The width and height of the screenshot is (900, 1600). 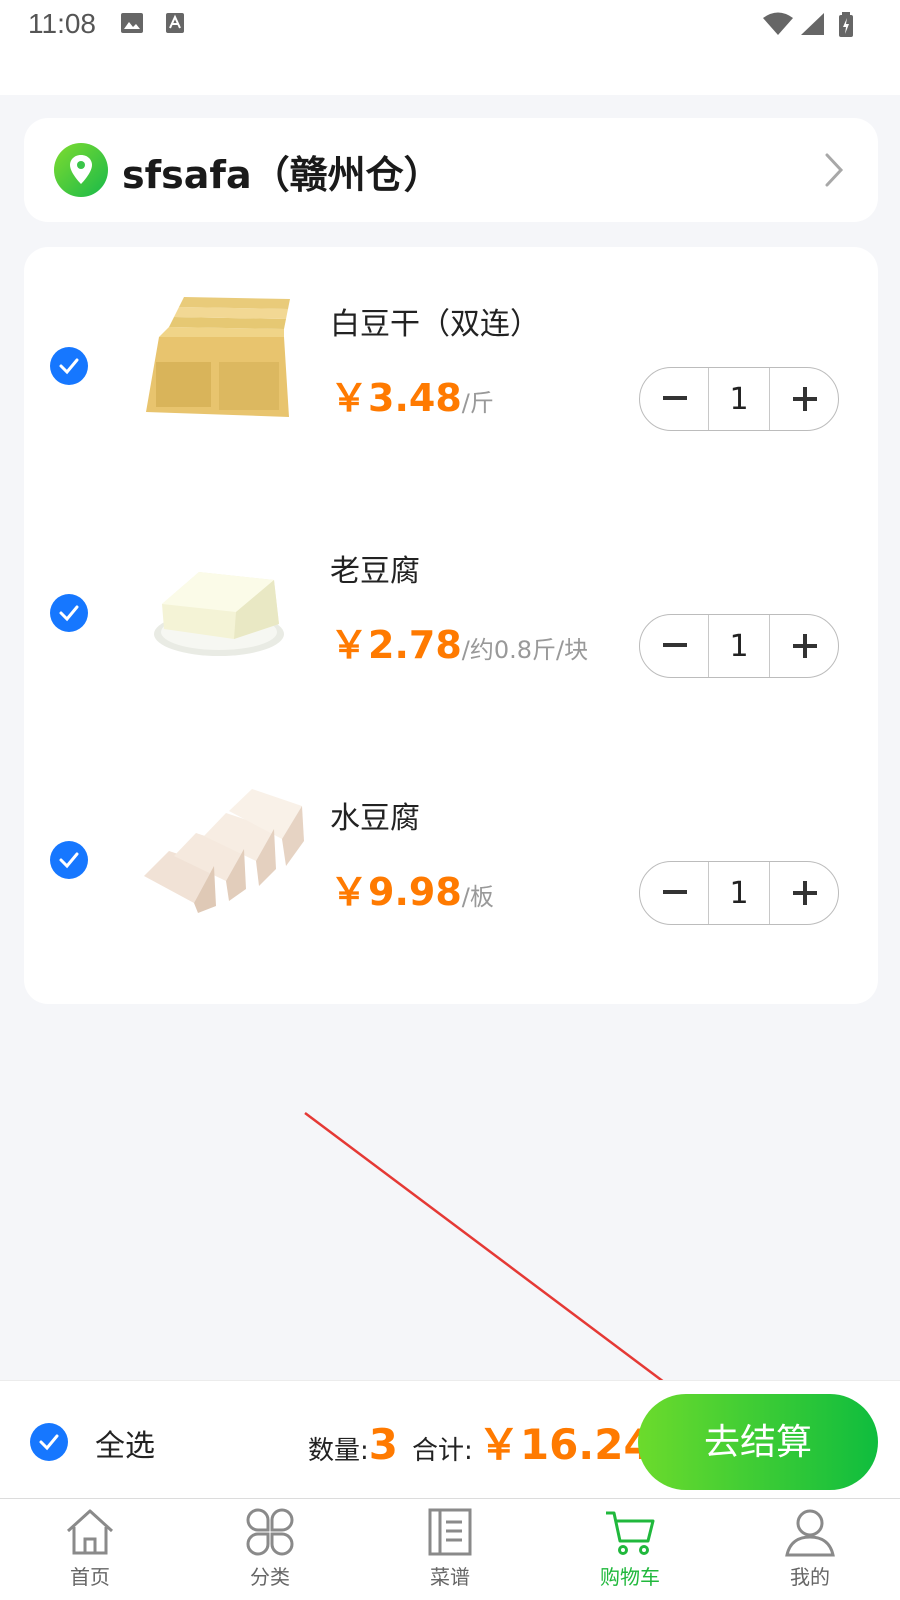 I want to click on item-price-row: ￥9.98/板, so click(x=412, y=888).